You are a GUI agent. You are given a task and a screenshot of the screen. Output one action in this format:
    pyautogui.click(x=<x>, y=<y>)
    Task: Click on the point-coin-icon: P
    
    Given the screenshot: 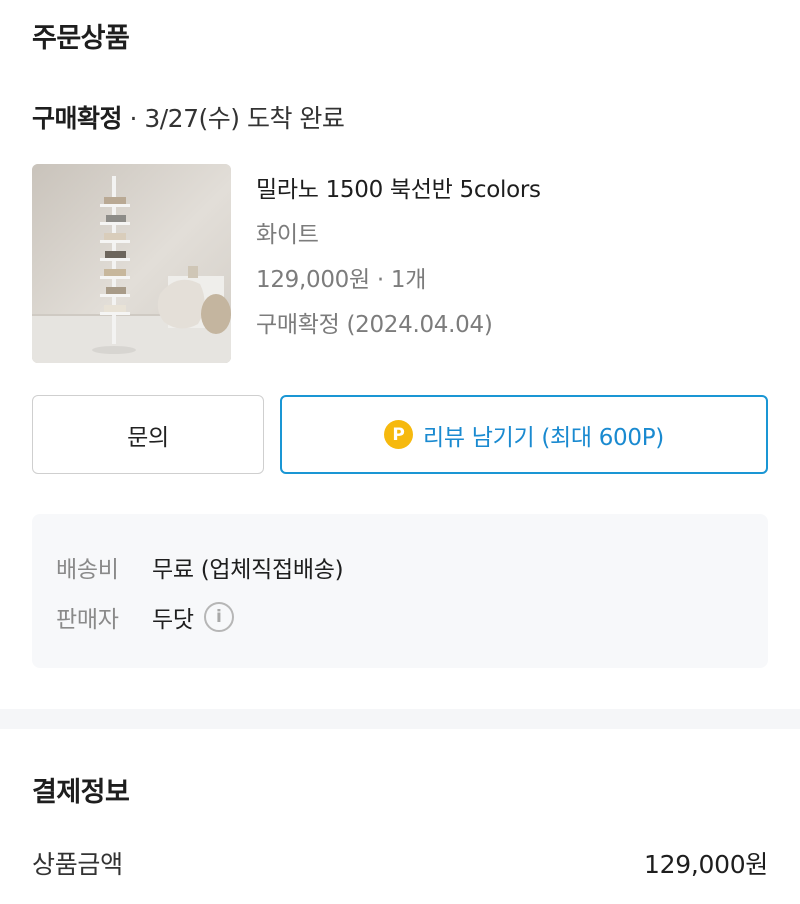 What is the action you would take?
    pyautogui.click(x=398, y=434)
    